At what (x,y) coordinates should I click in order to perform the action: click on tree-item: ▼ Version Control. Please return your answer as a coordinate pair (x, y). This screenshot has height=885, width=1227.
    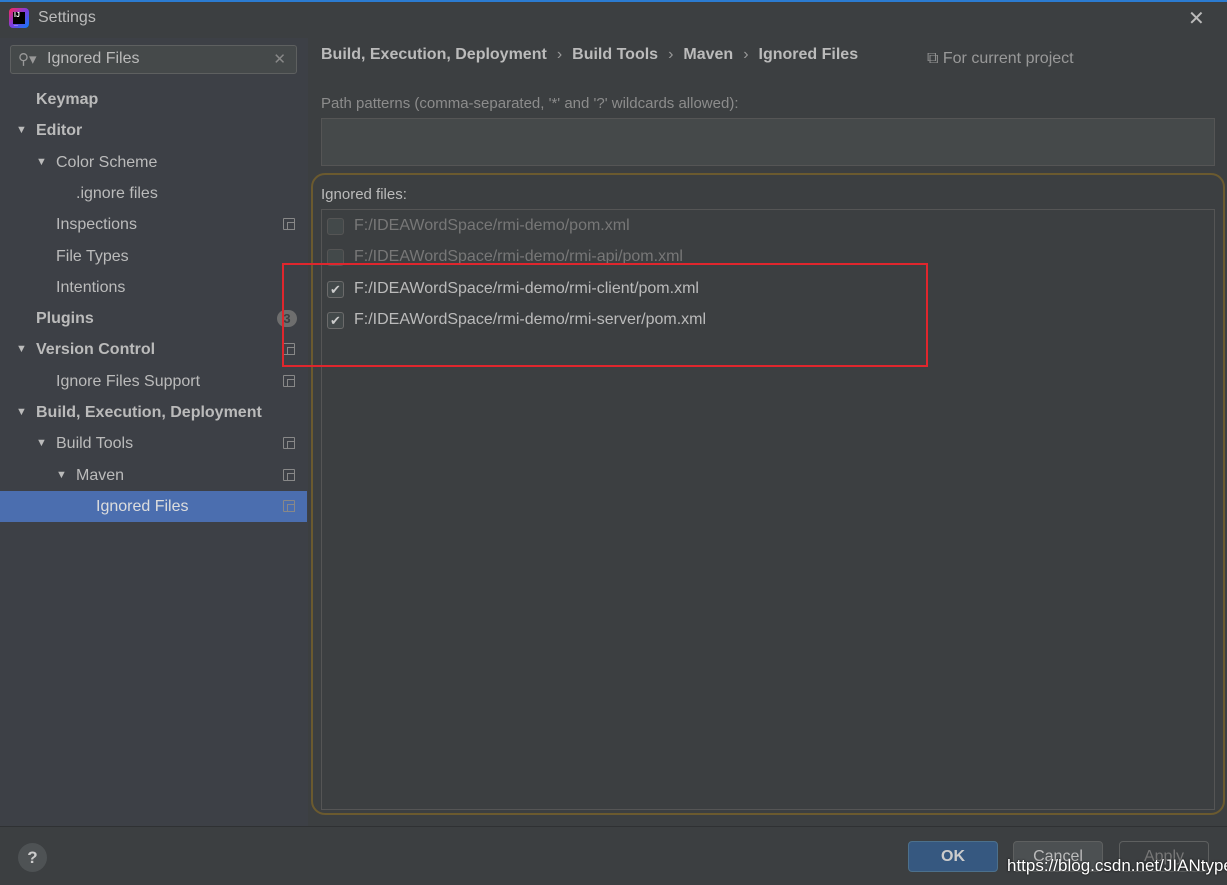
    Looking at the image, I should click on (153, 349).